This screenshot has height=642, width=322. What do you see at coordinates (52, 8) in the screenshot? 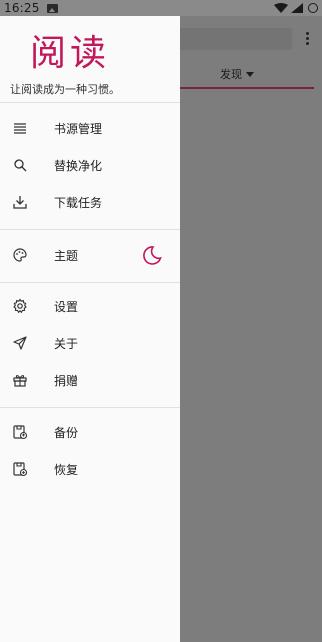
I see `image-notification-icon` at bounding box center [52, 8].